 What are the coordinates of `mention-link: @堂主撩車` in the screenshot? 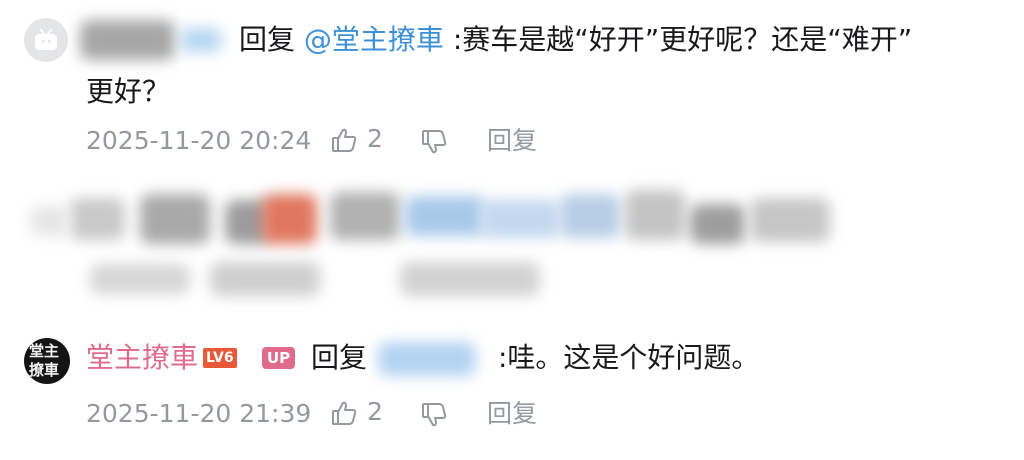 It's located at (374, 39).